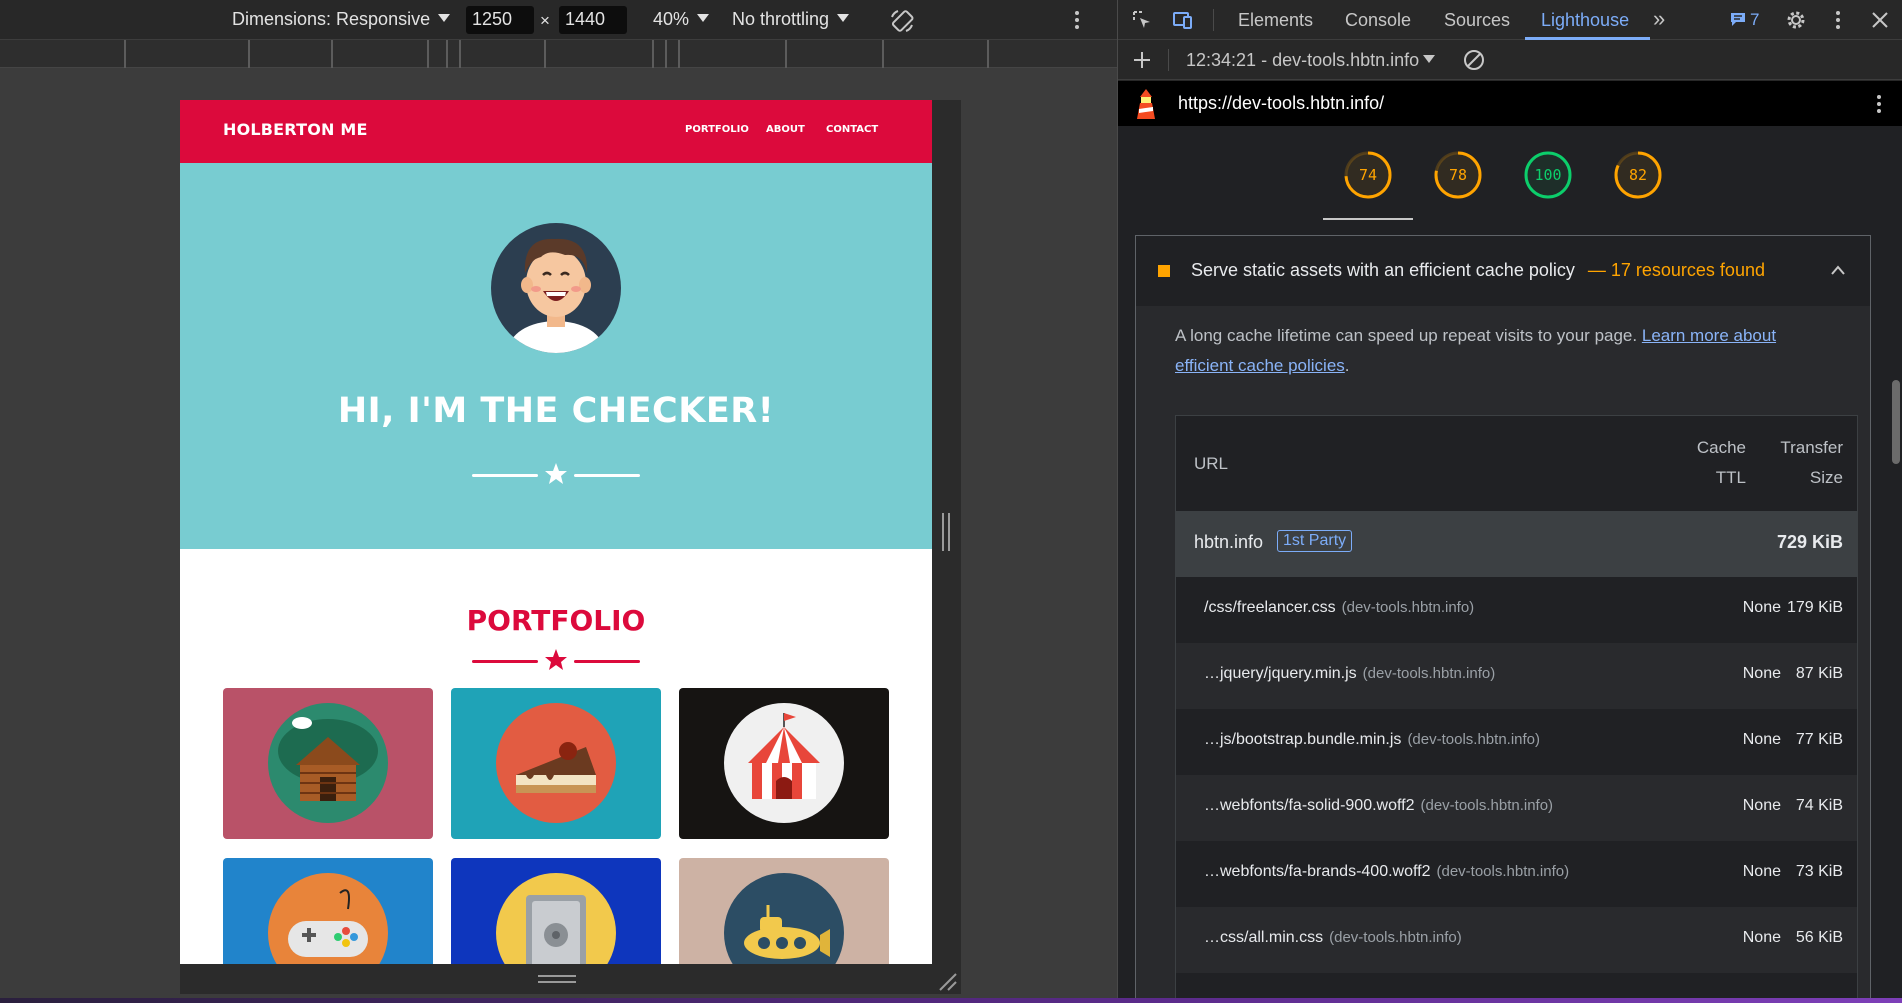 The width and height of the screenshot is (1902, 1003). What do you see at coordinates (1896, 422) in the screenshot?
I see `scrollbar-thumb` at bounding box center [1896, 422].